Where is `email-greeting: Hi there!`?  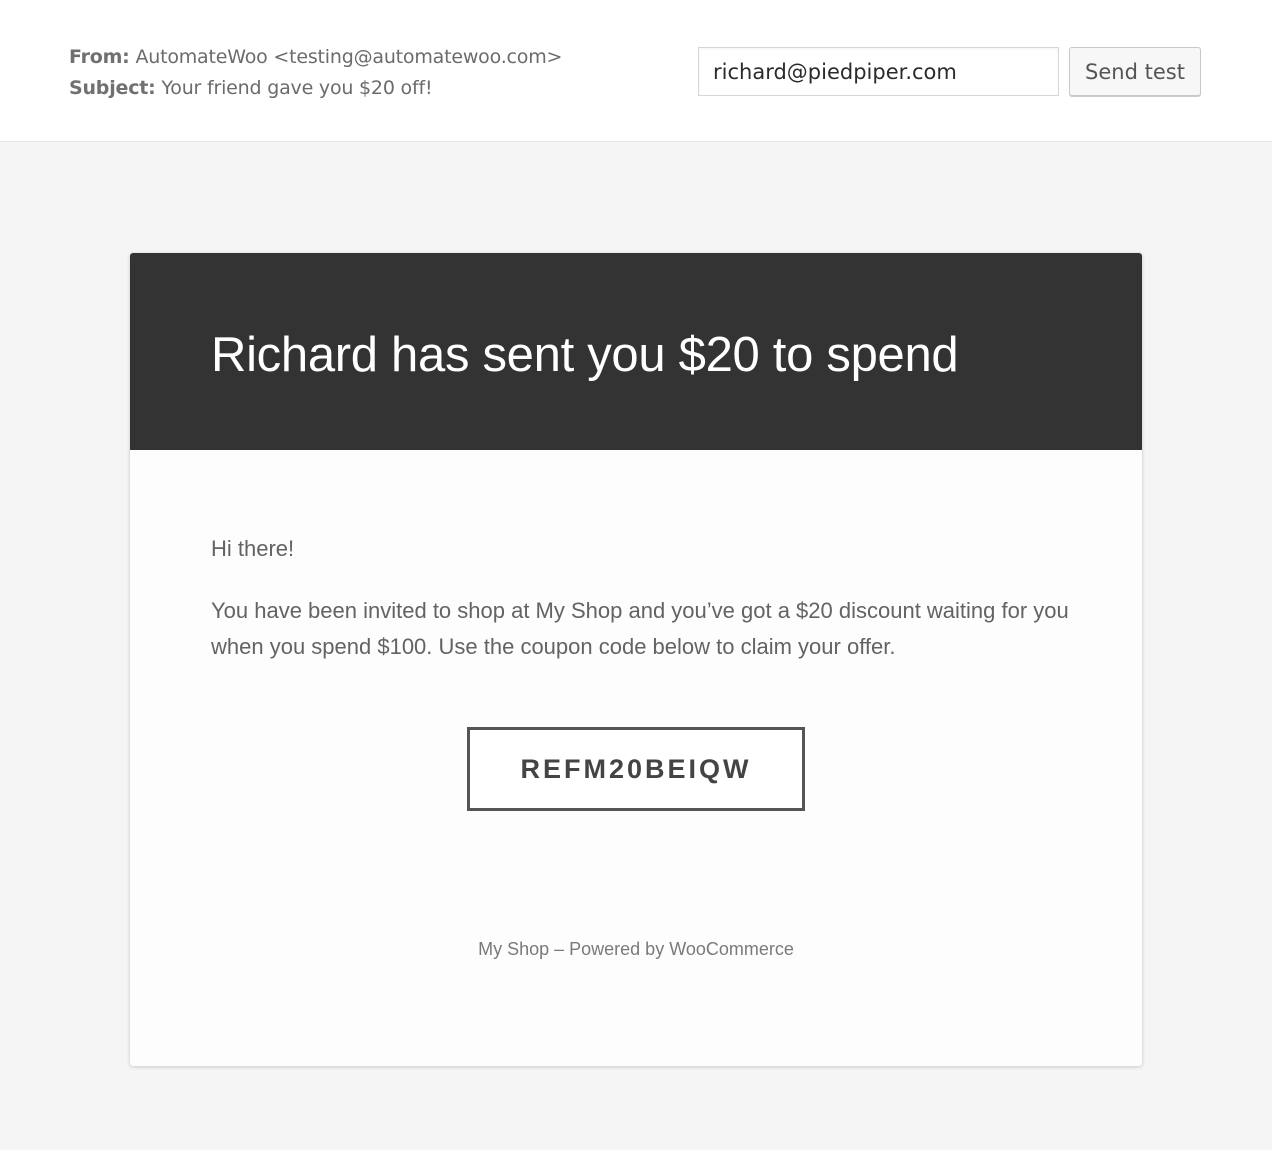
email-greeting: Hi there! is located at coordinates (253, 548).